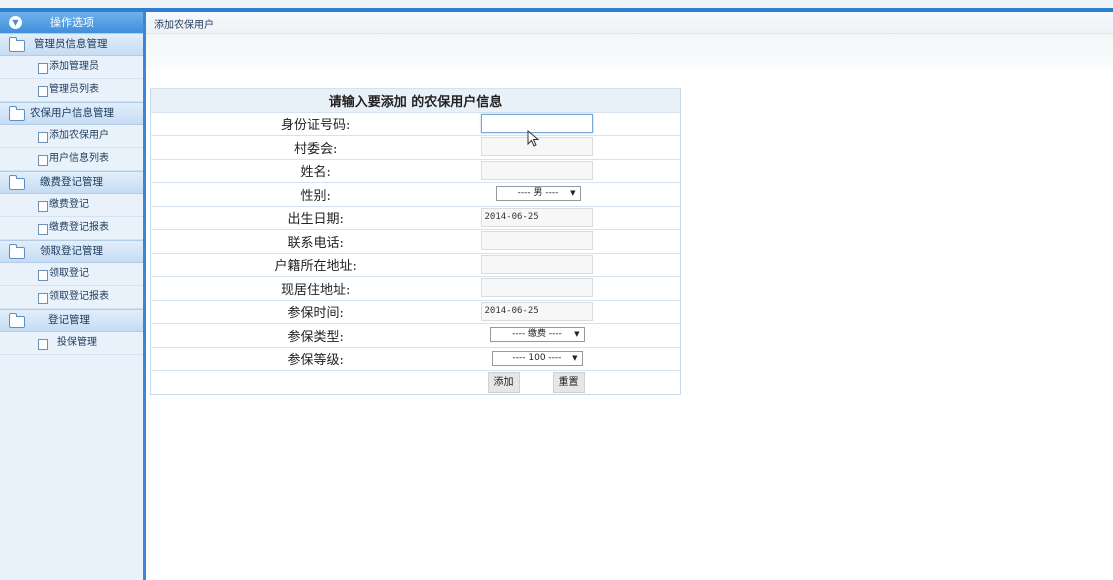 The width and height of the screenshot is (1113, 580). Describe the element at coordinates (415, 382) in the screenshot. I see `form-row: 添加 重置` at that location.